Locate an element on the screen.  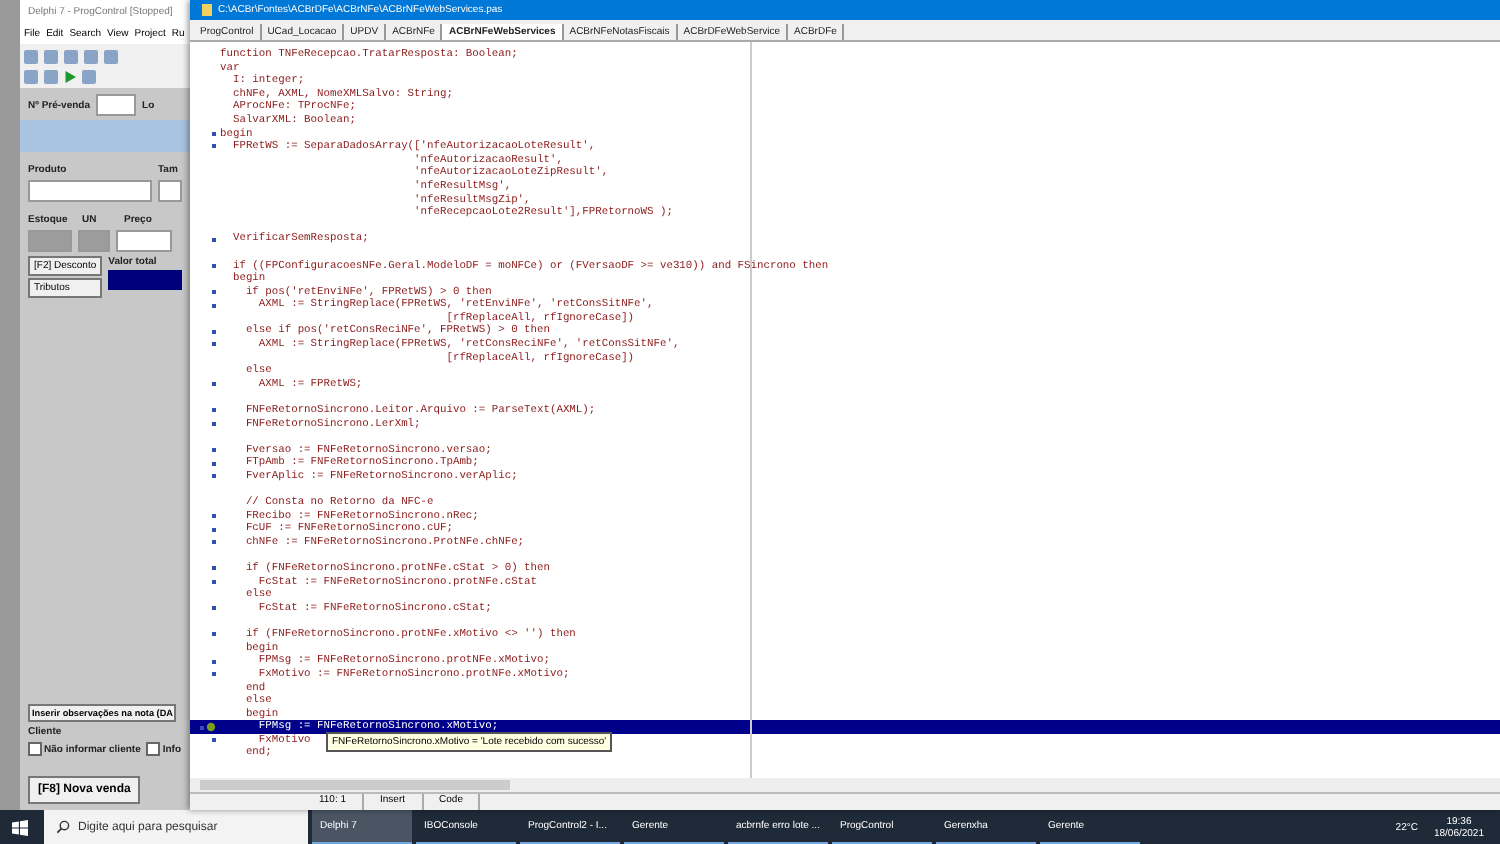
tam-field is located at coordinates (170, 191).